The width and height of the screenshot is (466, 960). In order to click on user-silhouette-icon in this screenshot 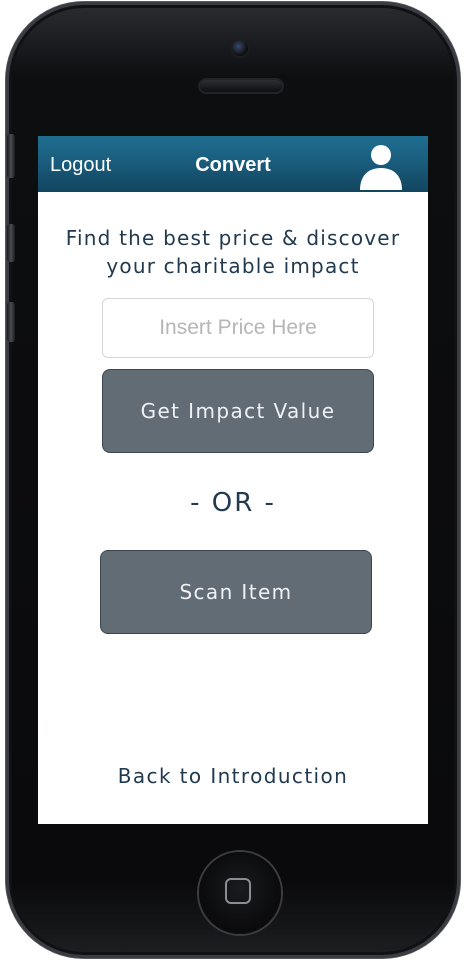, I will do `click(381, 165)`.